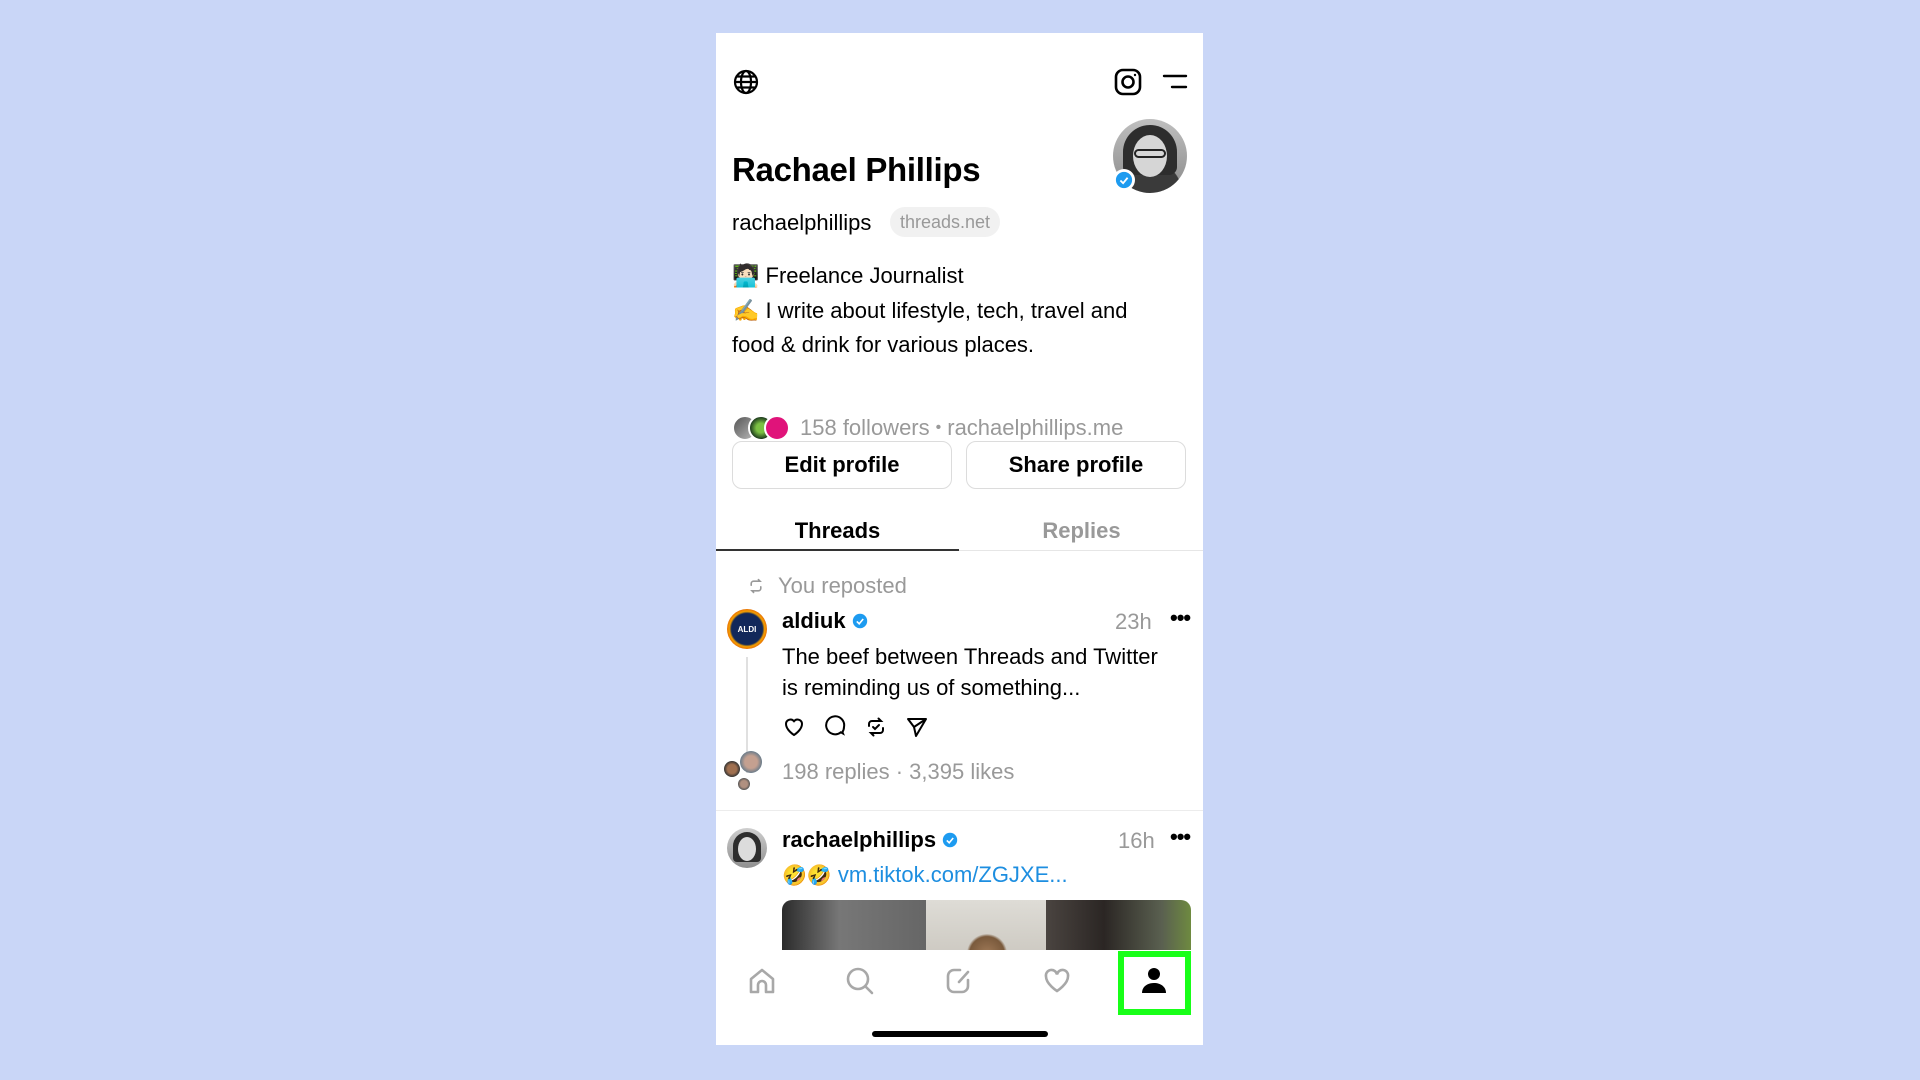 The width and height of the screenshot is (1920, 1080). What do you see at coordinates (959, 981) in the screenshot?
I see `nav-compose-icon` at bounding box center [959, 981].